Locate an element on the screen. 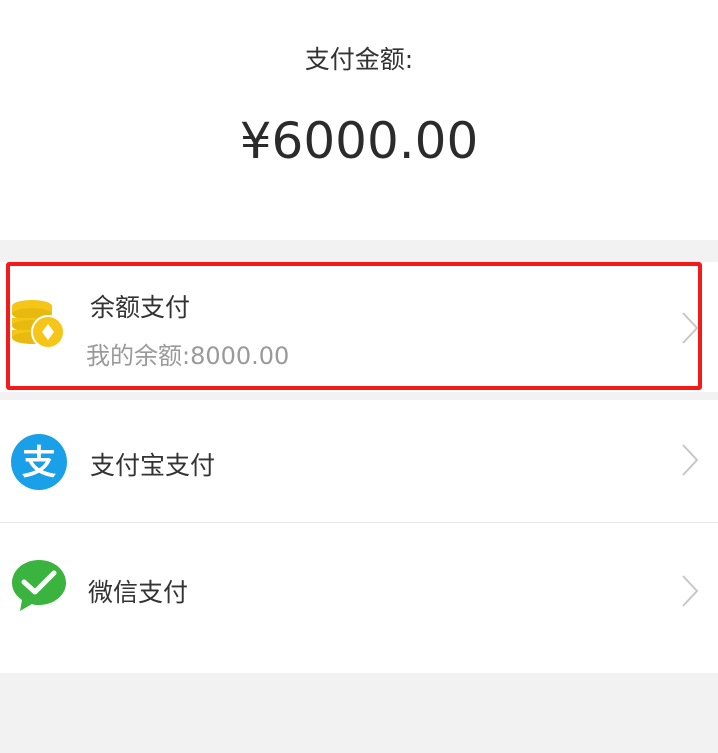  balance-amount-text: 我的余额:8000.00 is located at coordinates (188, 356).